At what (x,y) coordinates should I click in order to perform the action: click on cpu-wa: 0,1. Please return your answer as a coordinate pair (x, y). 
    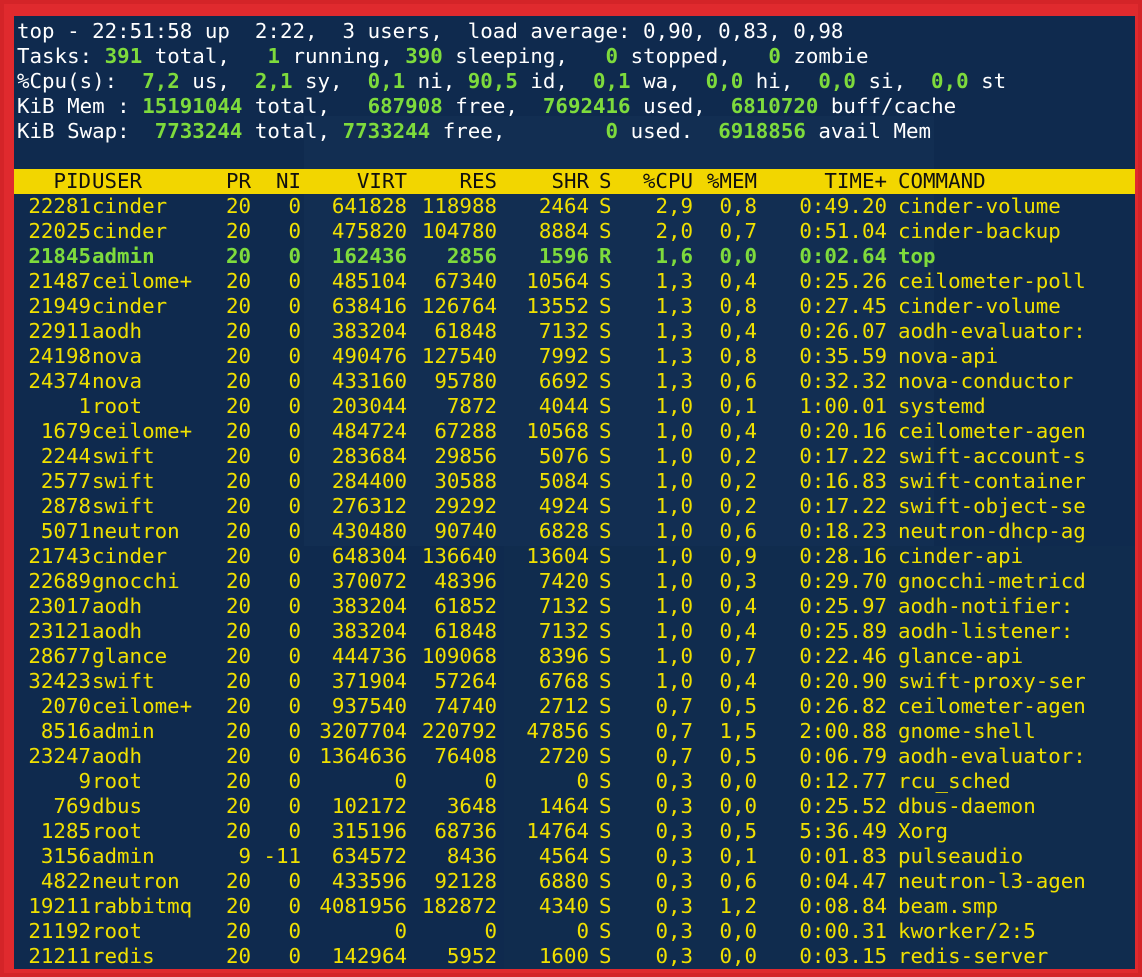
    Looking at the image, I should click on (611, 81).